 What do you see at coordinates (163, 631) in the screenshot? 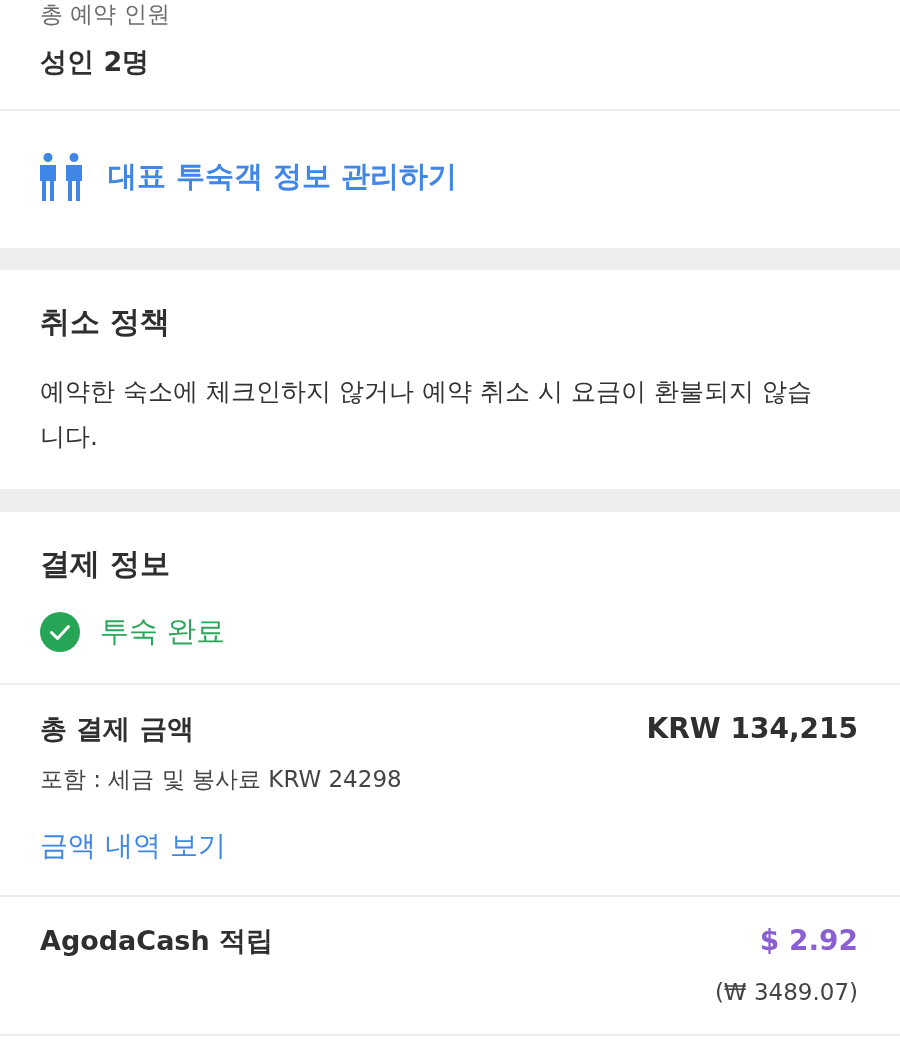
I see `status-label: 투숙 완료` at bounding box center [163, 631].